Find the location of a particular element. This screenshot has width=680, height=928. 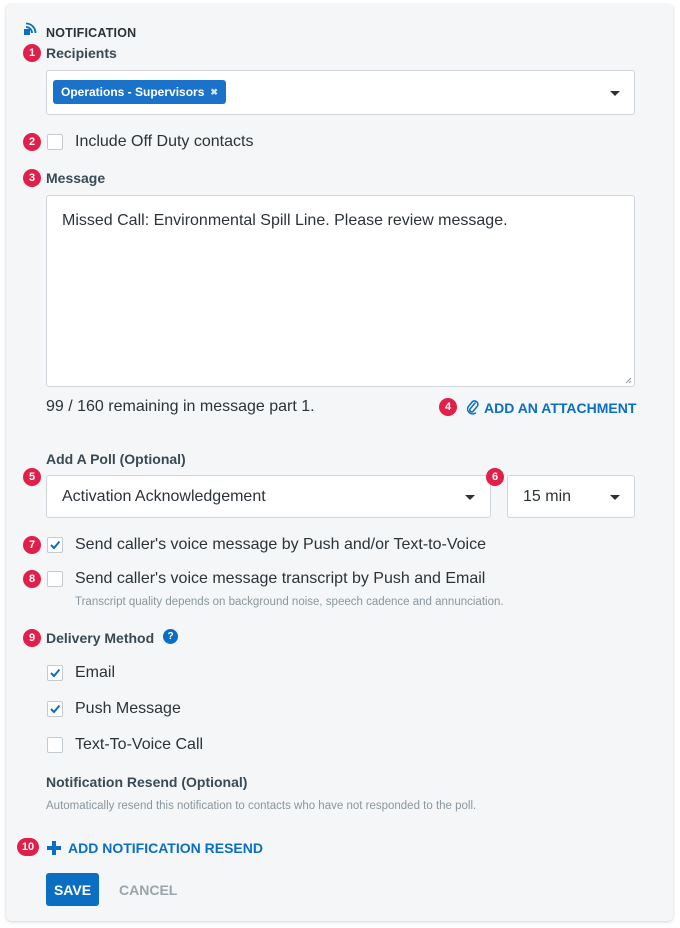

resend-label: Notification Resend (Optional) is located at coordinates (147, 782).